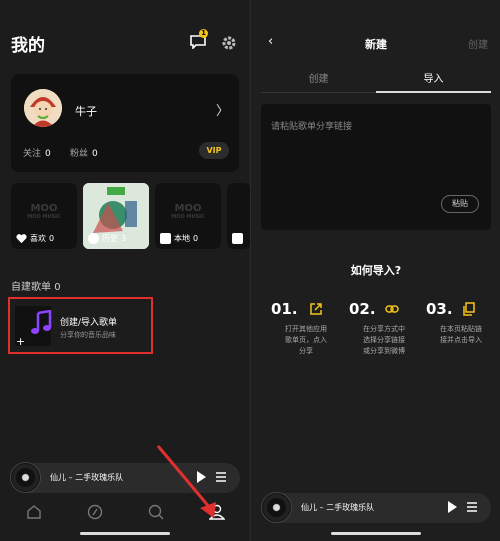 Image resolution: width=500 pixels, height=541 pixels. I want to click on link-icon, so click(392, 309).